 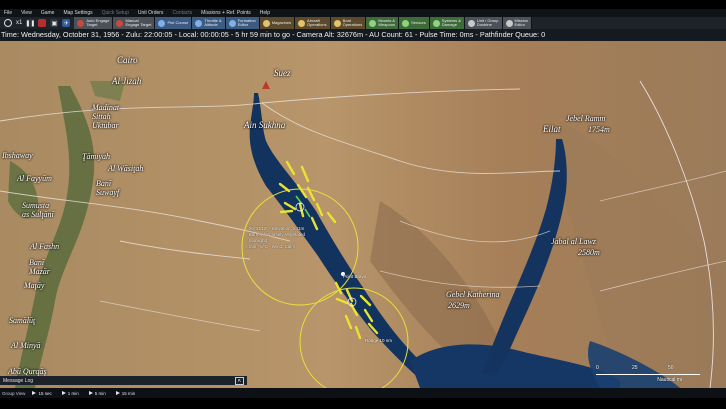 I want to click on scale-line, so click(x=648, y=374).